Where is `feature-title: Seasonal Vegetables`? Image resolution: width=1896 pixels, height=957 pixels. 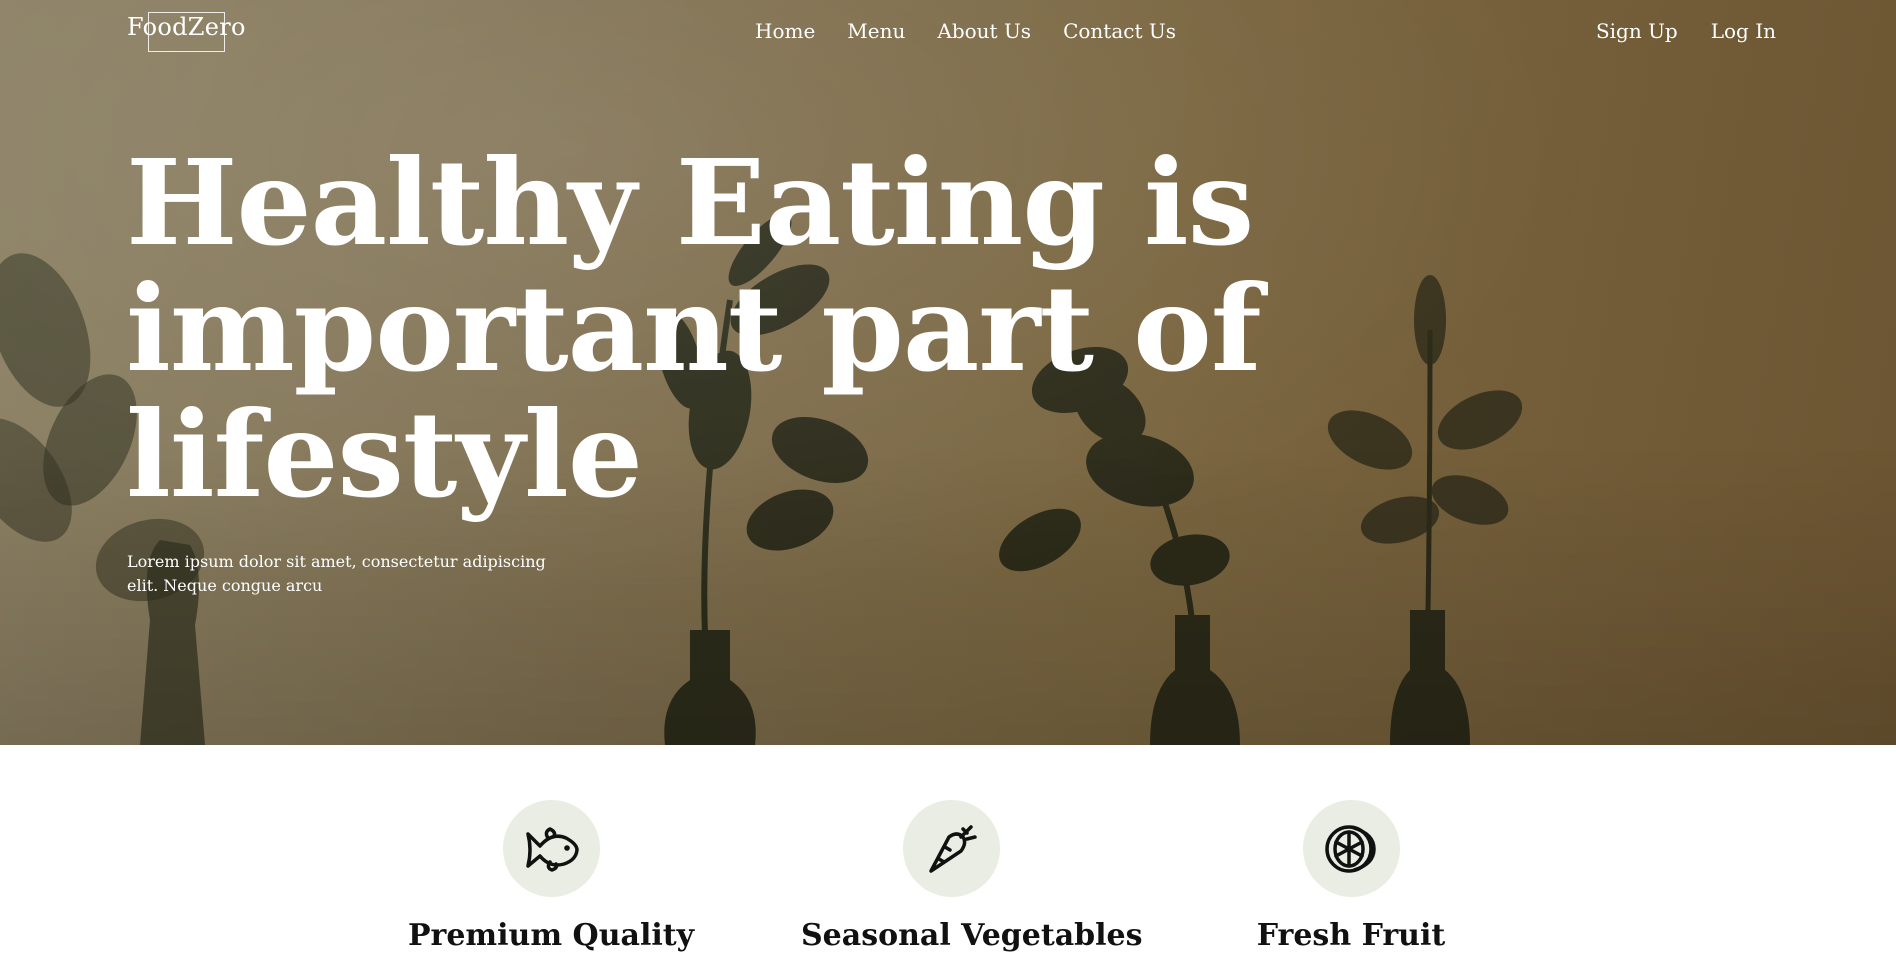
feature-title: Seasonal Vegetables is located at coordinates (972, 935).